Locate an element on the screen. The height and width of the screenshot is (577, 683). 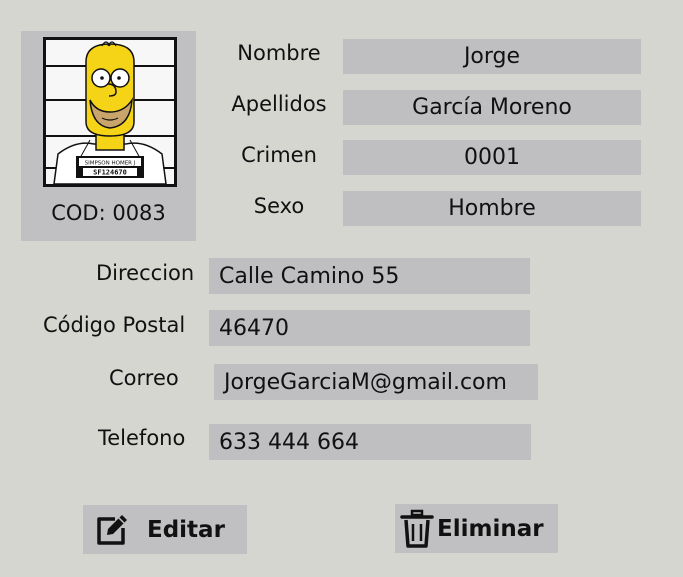
apellidos-field: García Moreno is located at coordinates (492, 107).